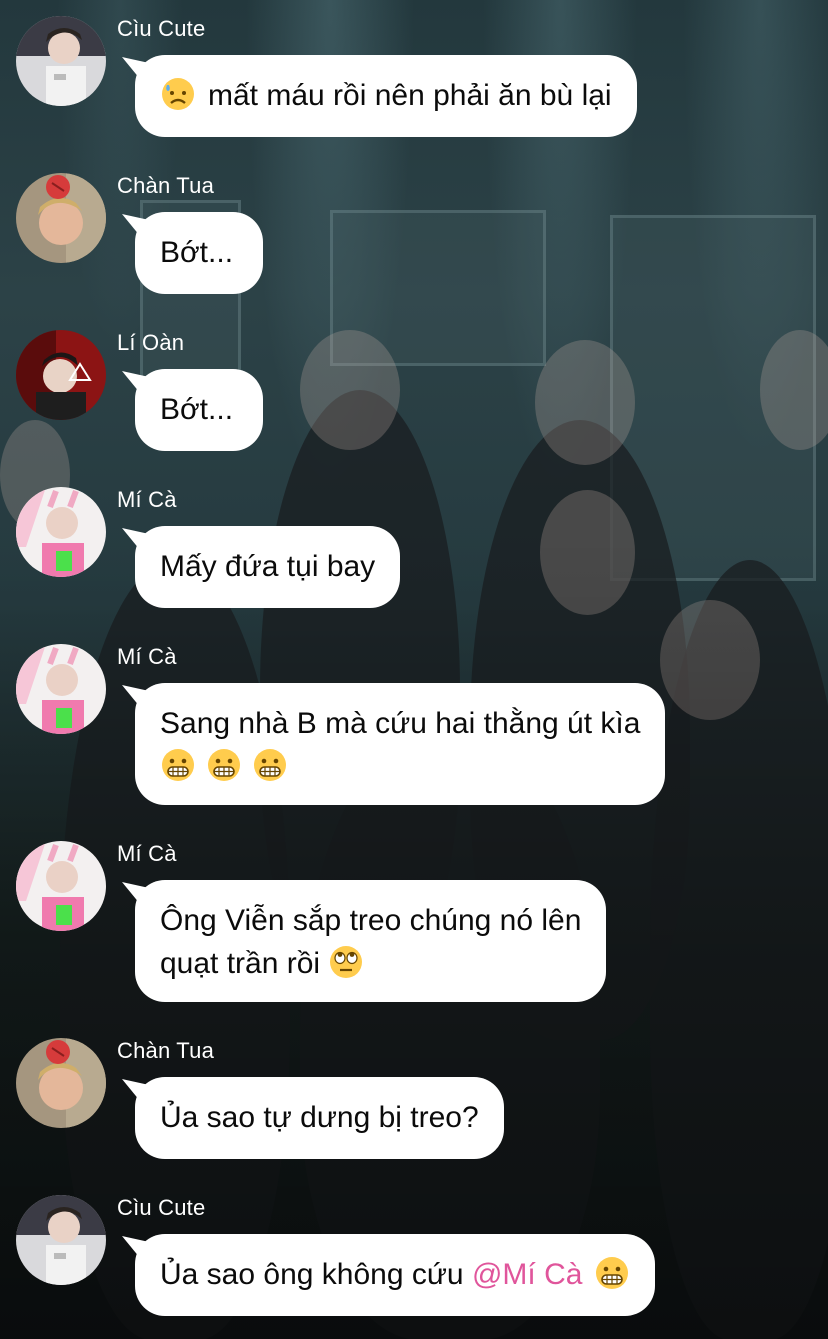 Image resolution: width=828 pixels, height=1339 pixels. I want to click on message-bubble: Ủa sao tự dưng bị treo?, so click(319, 1118).